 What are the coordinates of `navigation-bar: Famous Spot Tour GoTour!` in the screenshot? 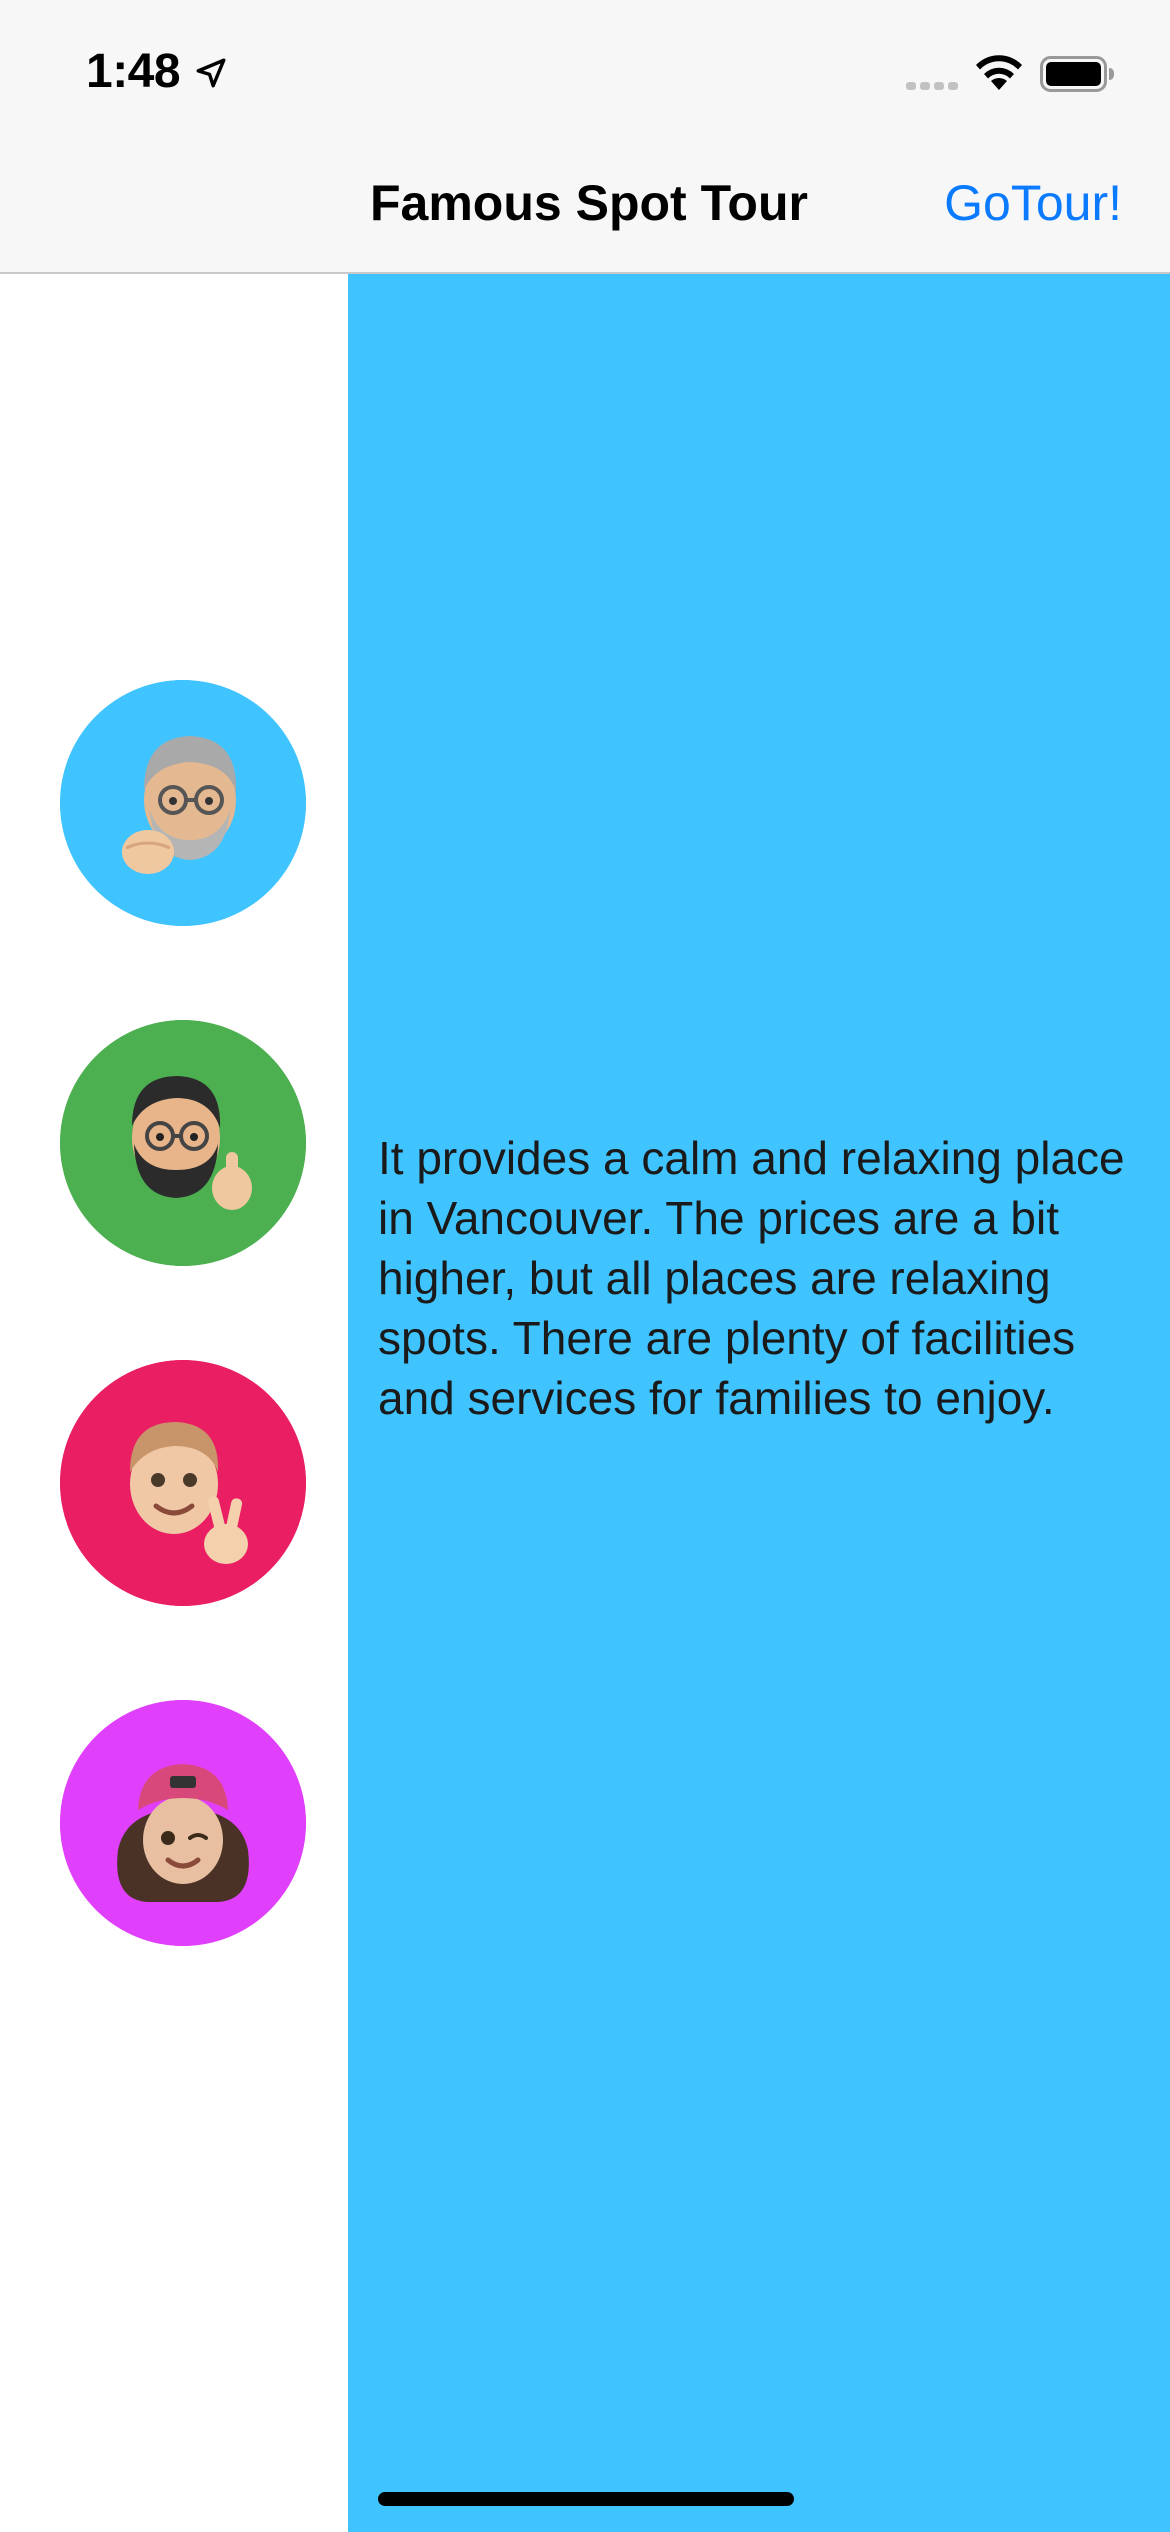 It's located at (585, 207).